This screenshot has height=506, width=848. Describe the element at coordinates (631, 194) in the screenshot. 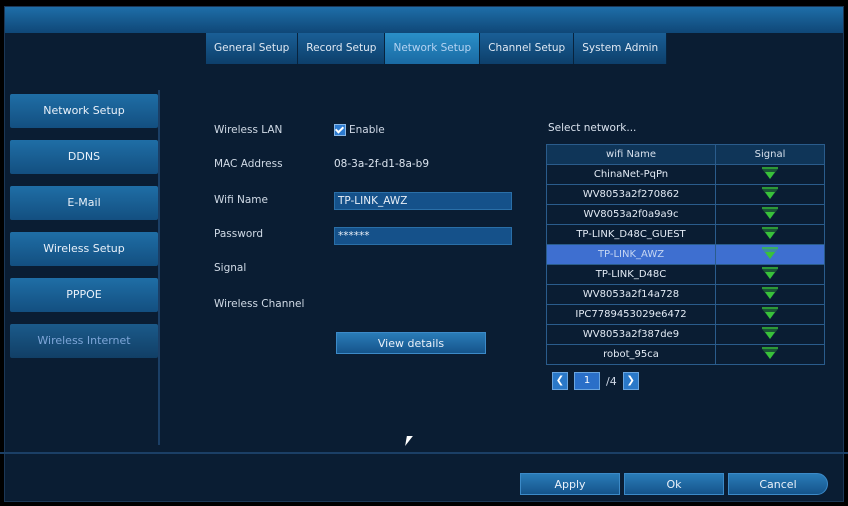

I see `network-name: WV8053a2f270862` at that location.